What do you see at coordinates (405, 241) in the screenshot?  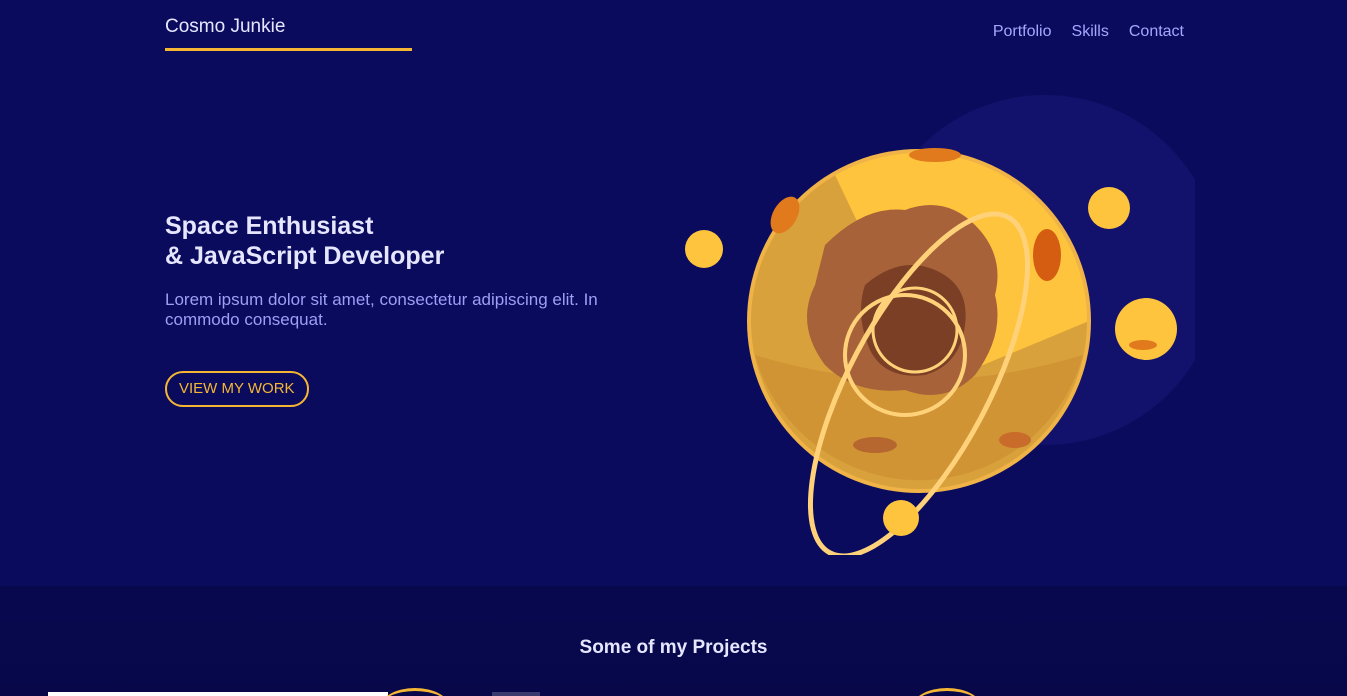 I see `hero-title: Space Enthusiast & JavaScript Developer` at bounding box center [405, 241].